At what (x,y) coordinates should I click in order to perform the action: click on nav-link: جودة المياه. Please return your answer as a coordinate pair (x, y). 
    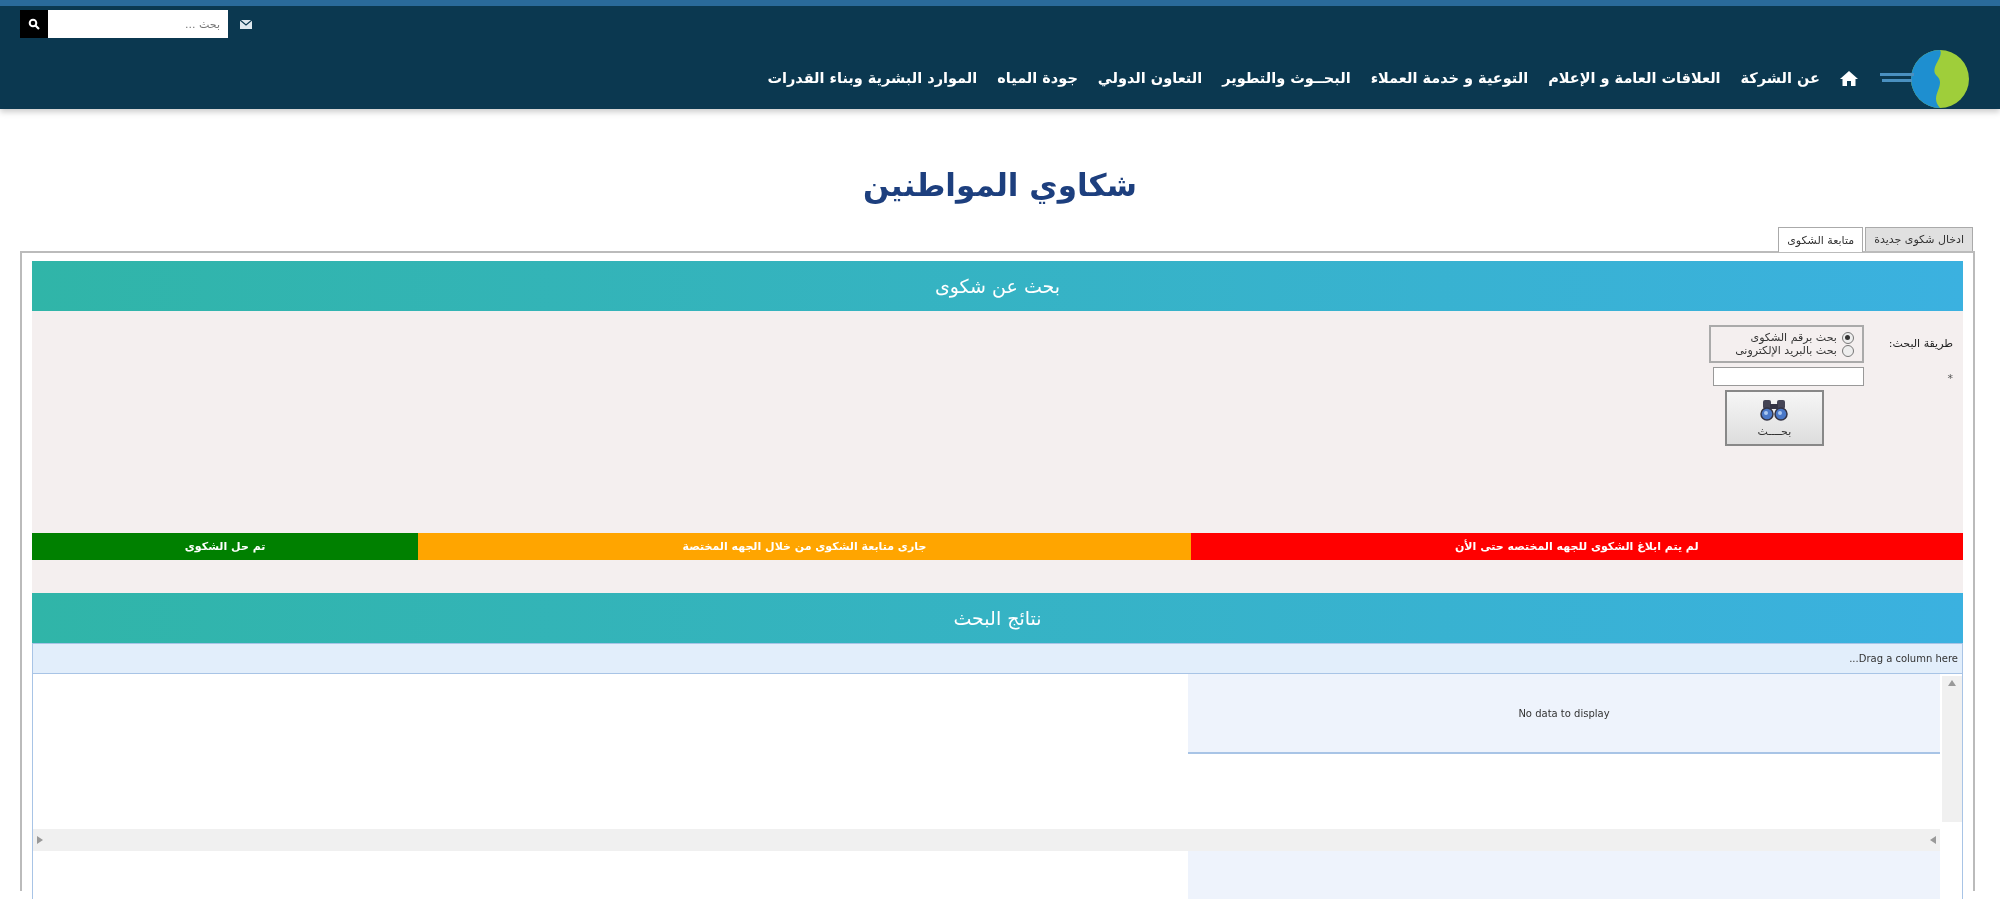
    Looking at the image, I should click on (1037, 78).